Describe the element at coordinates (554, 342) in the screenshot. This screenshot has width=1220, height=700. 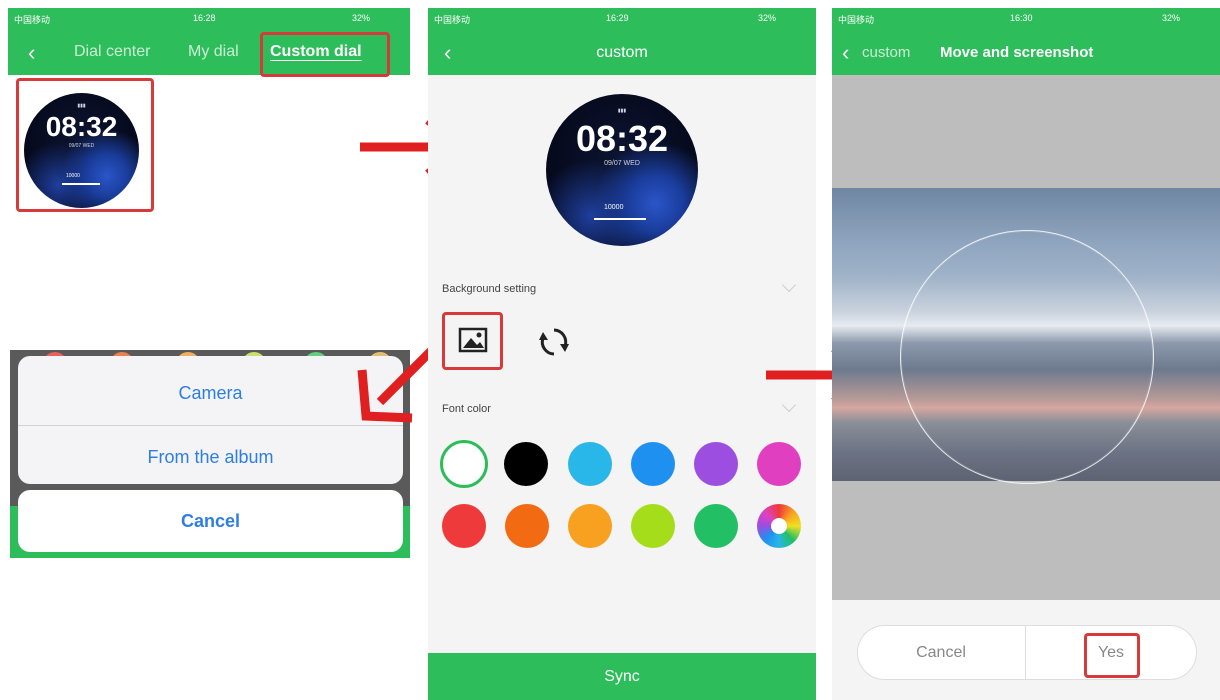
I see `refresh-icon` at that location.